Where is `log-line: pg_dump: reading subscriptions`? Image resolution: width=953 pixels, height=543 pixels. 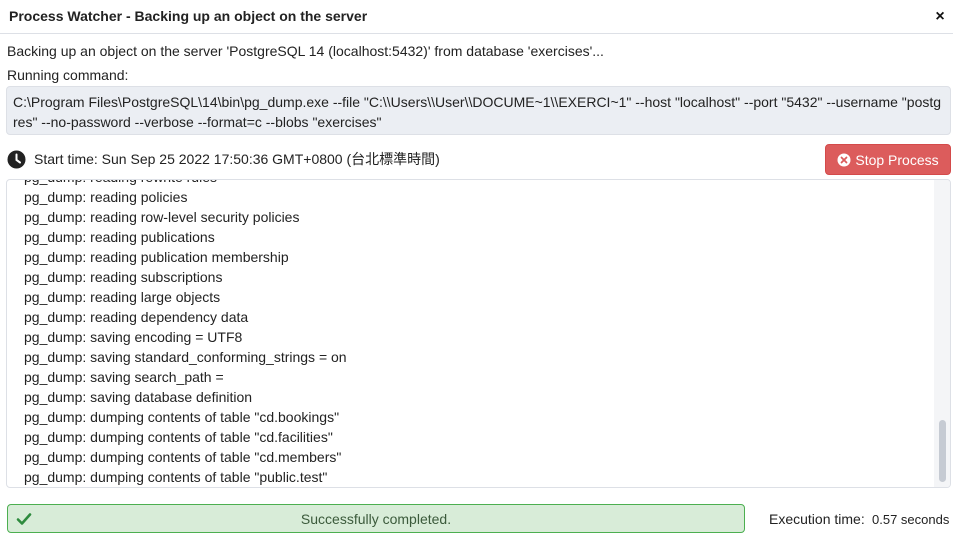 log-line: pg_dump: reading subscriptions is located at coordinates (123, 277).